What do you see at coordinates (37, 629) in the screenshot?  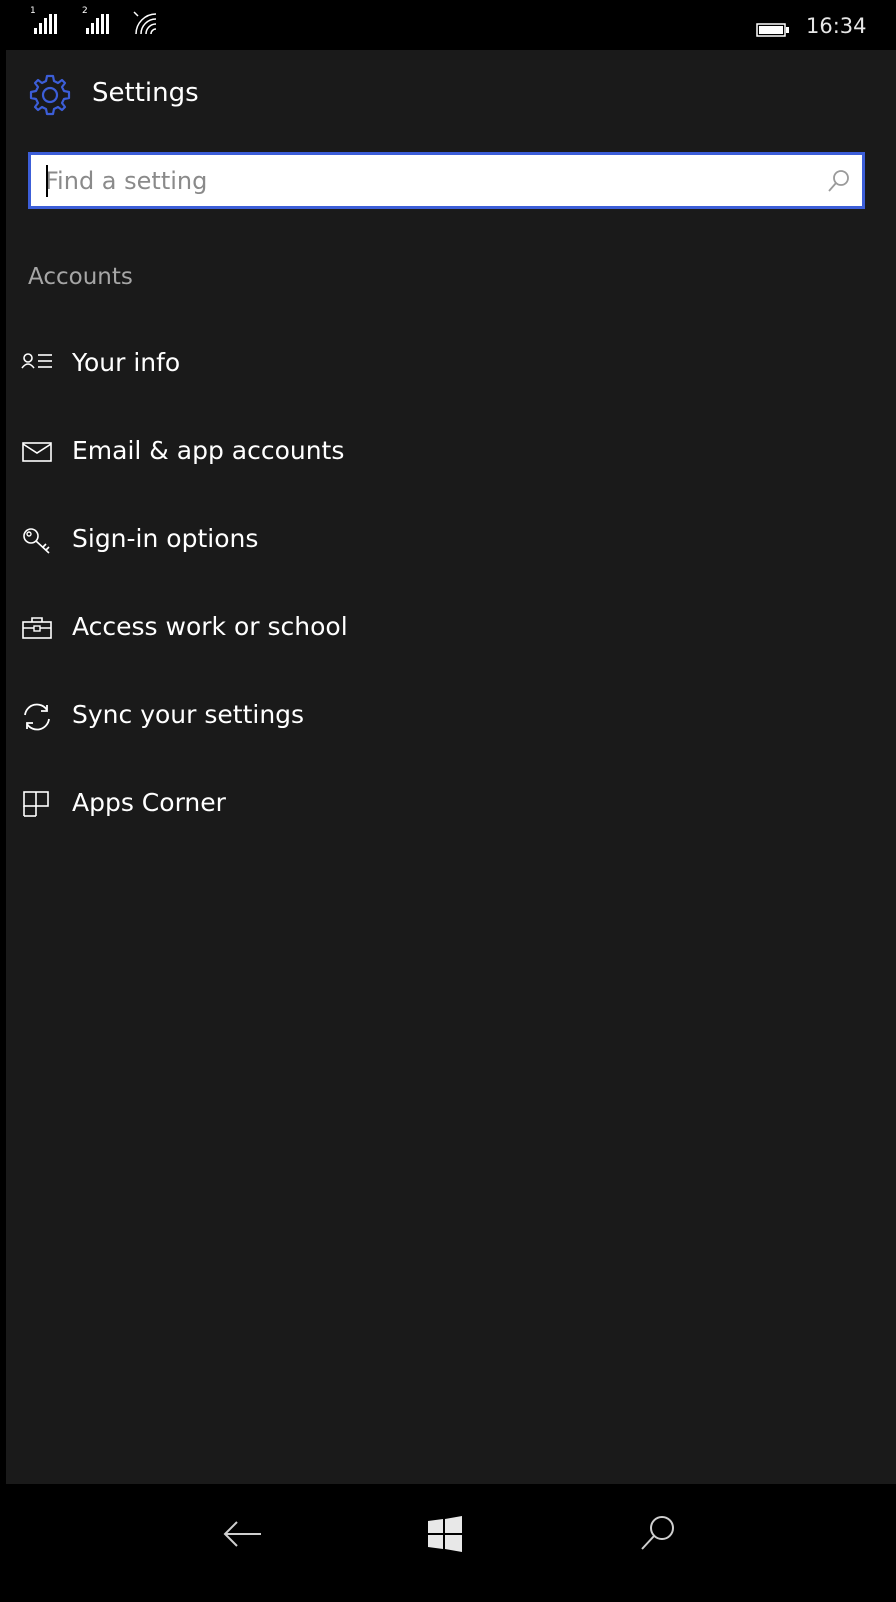 I see `briefcase-icon` at bounding box center [37, 629].